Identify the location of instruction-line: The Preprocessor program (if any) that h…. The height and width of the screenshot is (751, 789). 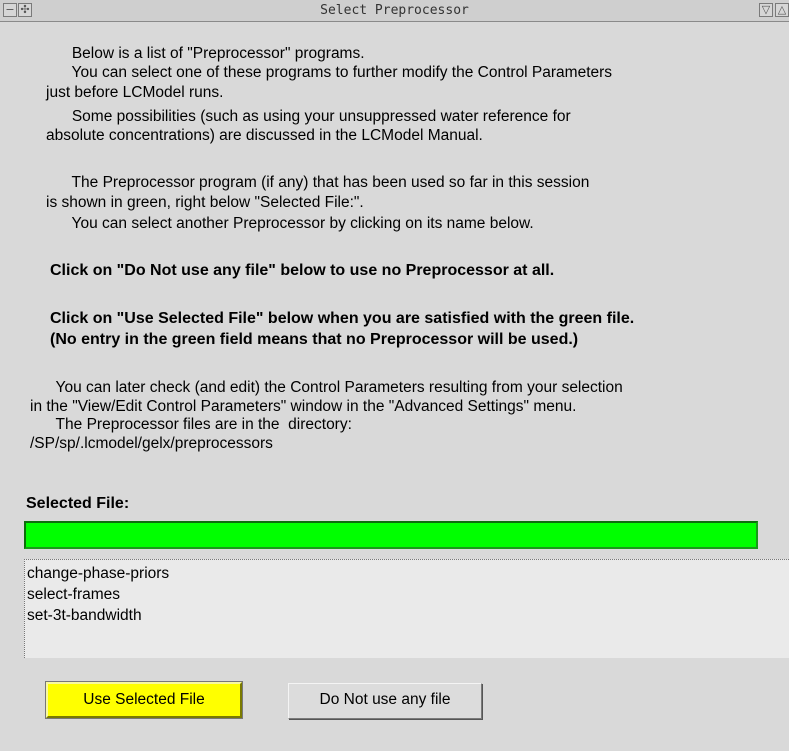
(318, 182).